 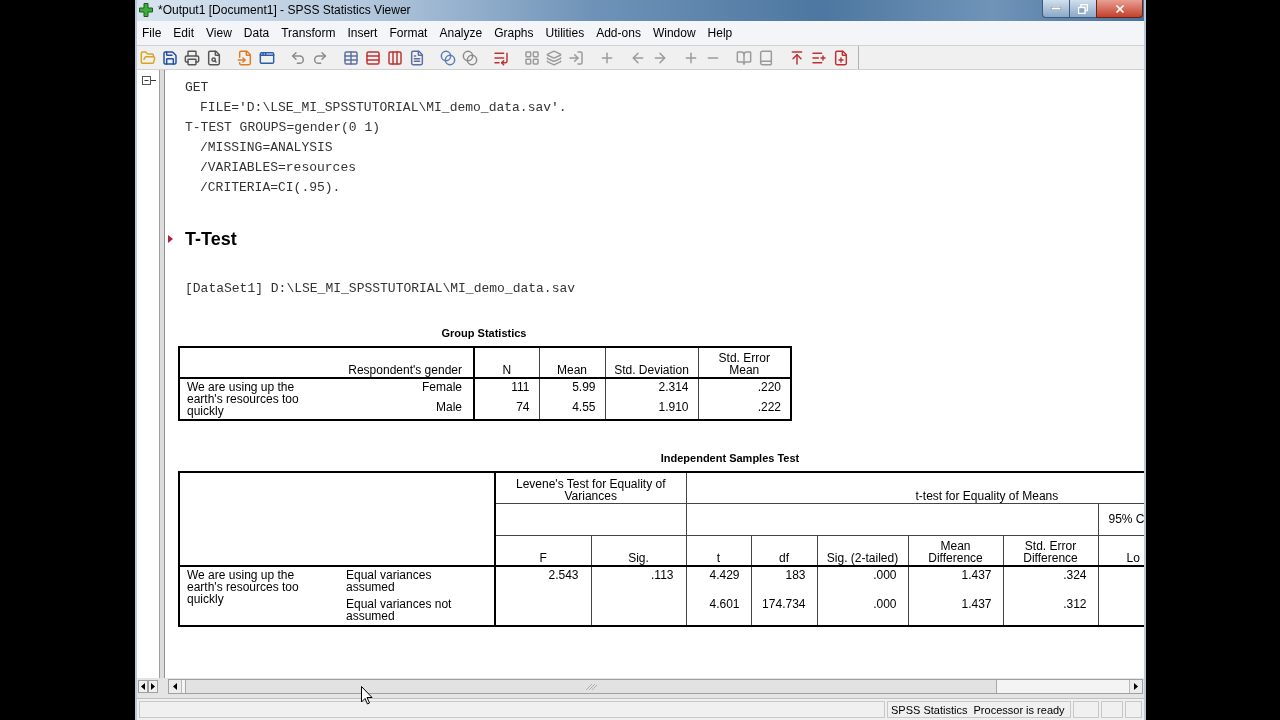 I want to click on scrollbar-thumb, so click(x=591, y=686).